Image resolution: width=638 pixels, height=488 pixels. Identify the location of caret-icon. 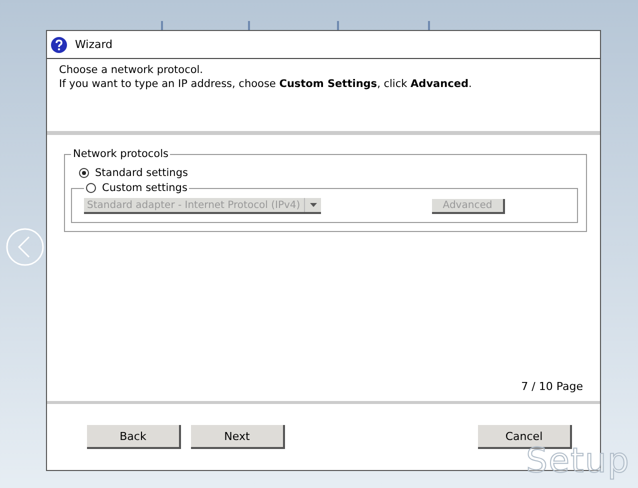
(313, 205).